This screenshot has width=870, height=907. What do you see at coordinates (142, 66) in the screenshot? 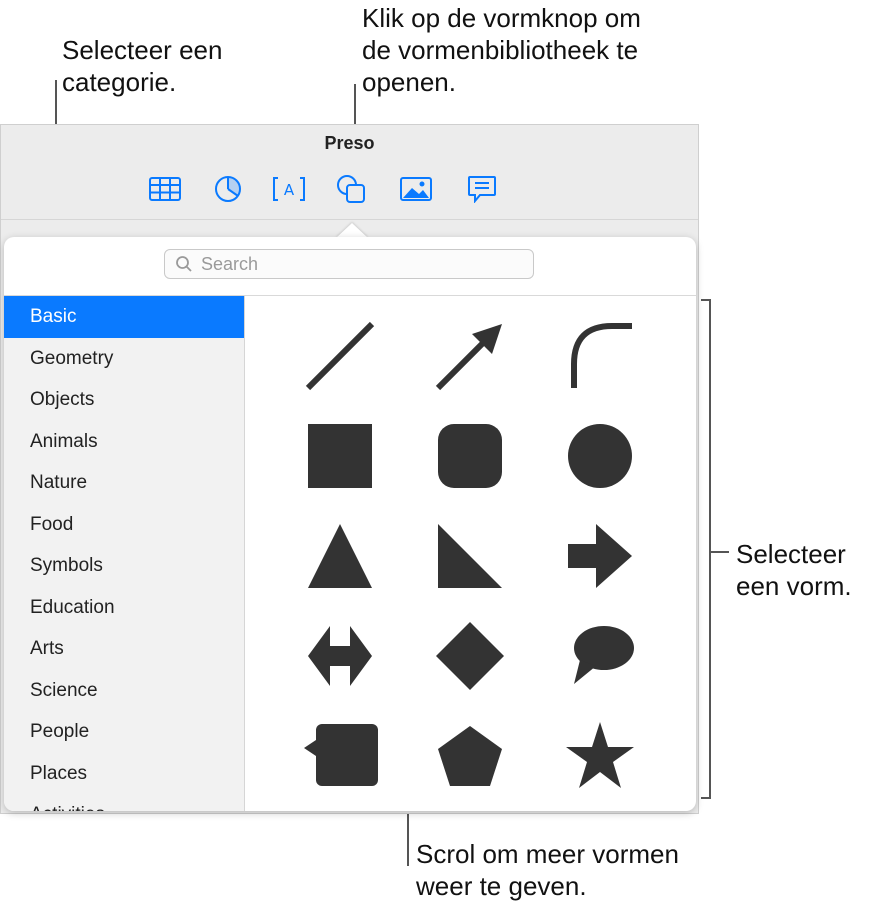
I see `callout-select-category: Selecteer een categorie.` at bounding box center [142, 66].